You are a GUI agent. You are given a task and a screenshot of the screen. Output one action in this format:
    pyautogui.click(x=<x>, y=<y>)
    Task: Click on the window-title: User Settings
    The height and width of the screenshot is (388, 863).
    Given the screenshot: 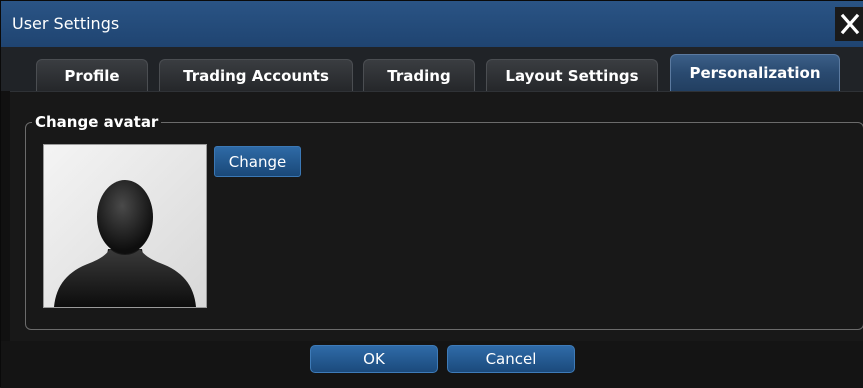 What is the action you would take?
    pyautogui.click(x=66, y=23)
    